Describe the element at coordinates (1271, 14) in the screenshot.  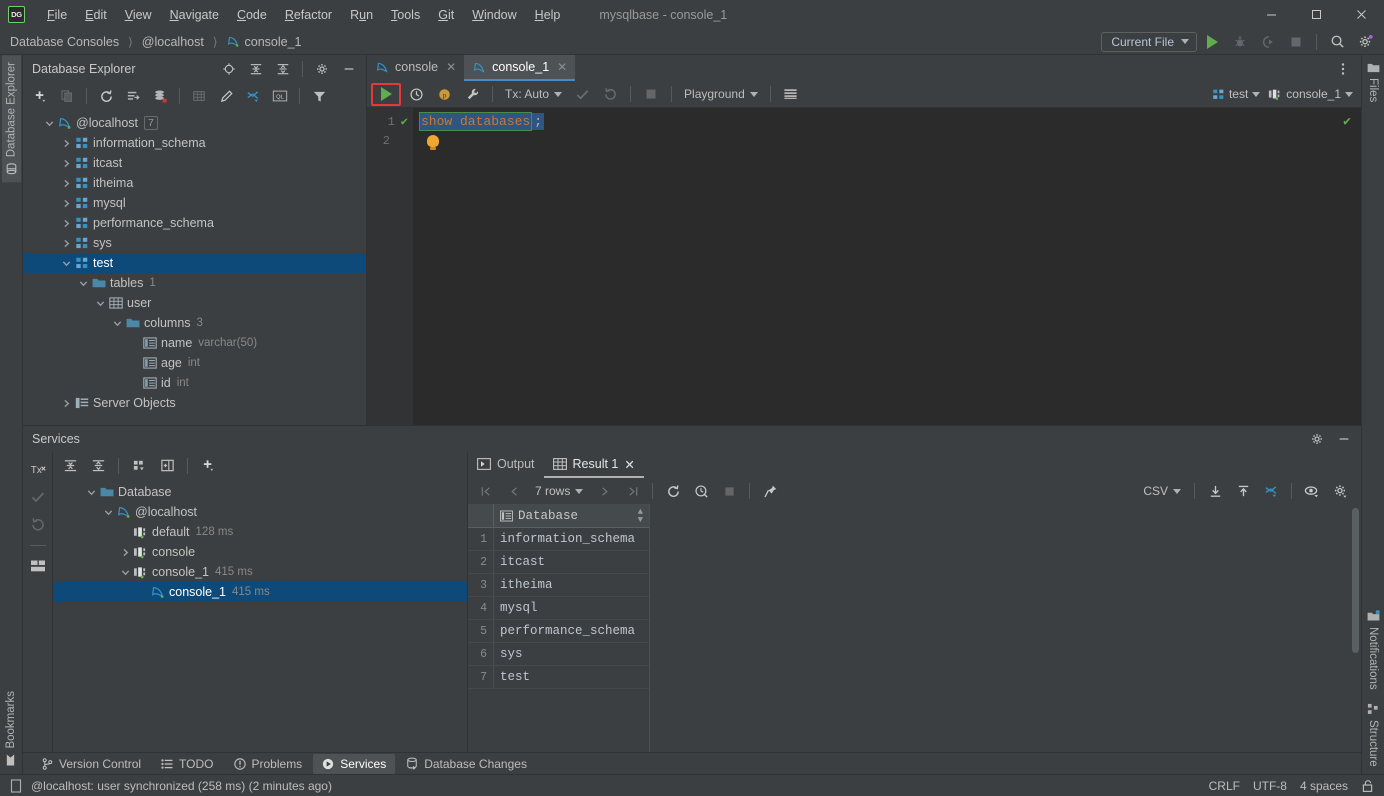
I see `minimize-button` at that location.